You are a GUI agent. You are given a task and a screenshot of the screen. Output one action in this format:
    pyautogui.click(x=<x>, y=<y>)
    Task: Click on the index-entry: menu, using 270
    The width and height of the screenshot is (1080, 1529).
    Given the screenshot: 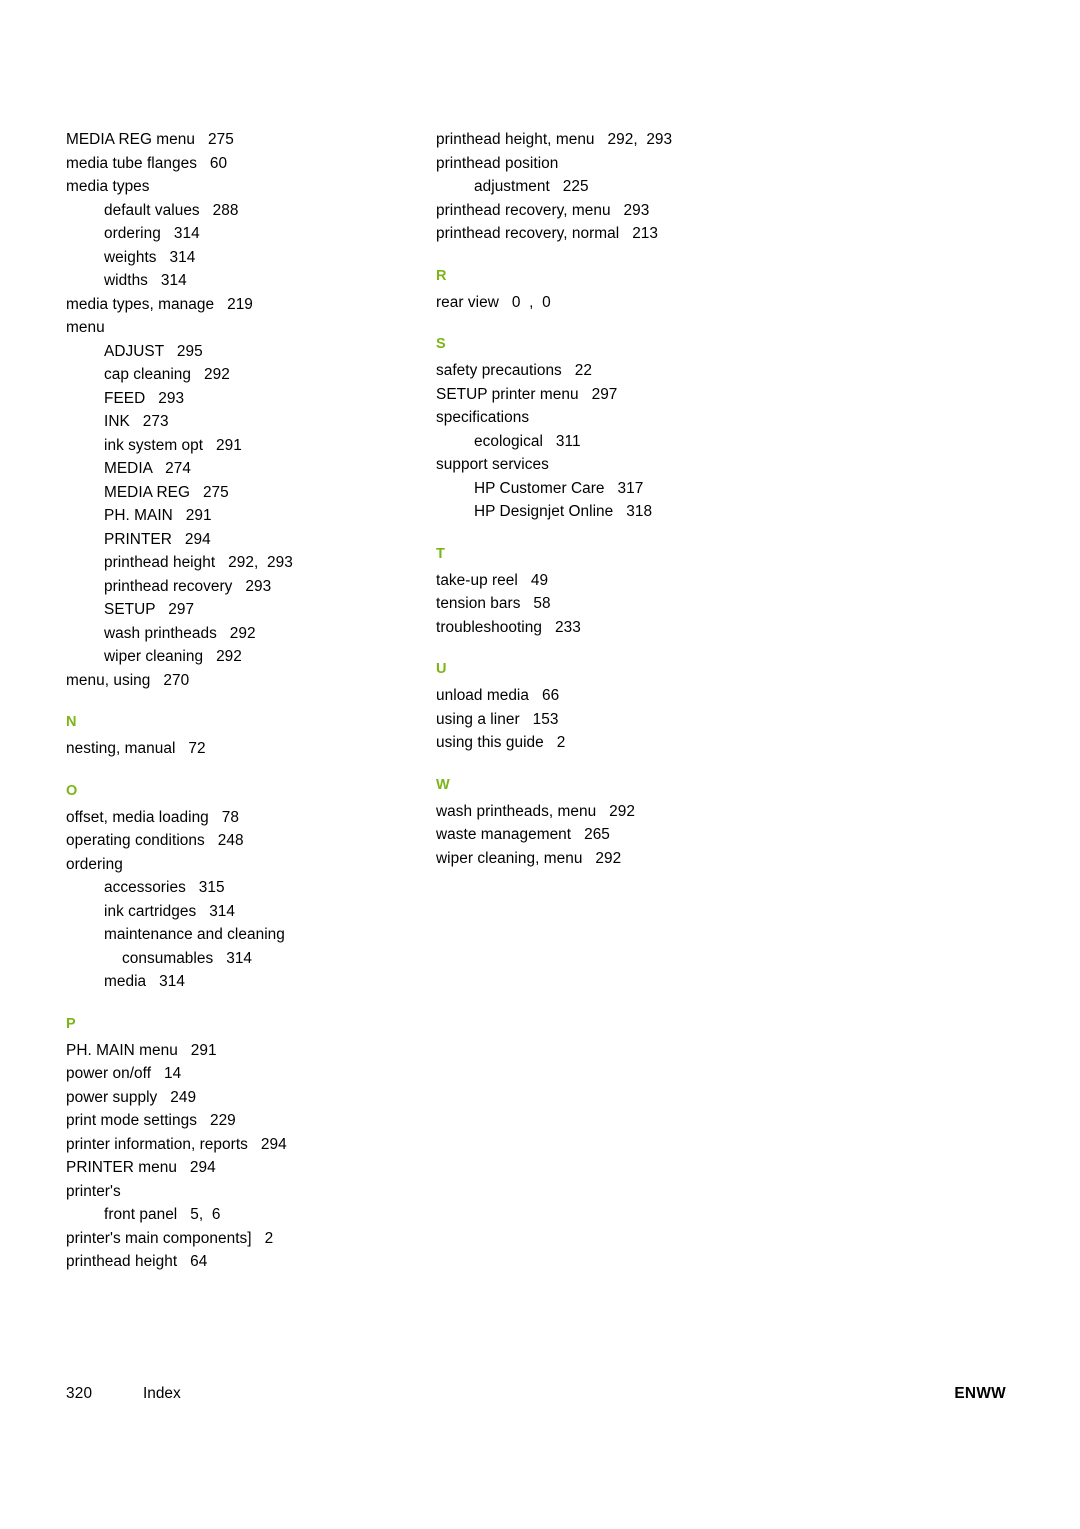 What is the action you would take?
    pyautogui.click(x=128, y=680)
    